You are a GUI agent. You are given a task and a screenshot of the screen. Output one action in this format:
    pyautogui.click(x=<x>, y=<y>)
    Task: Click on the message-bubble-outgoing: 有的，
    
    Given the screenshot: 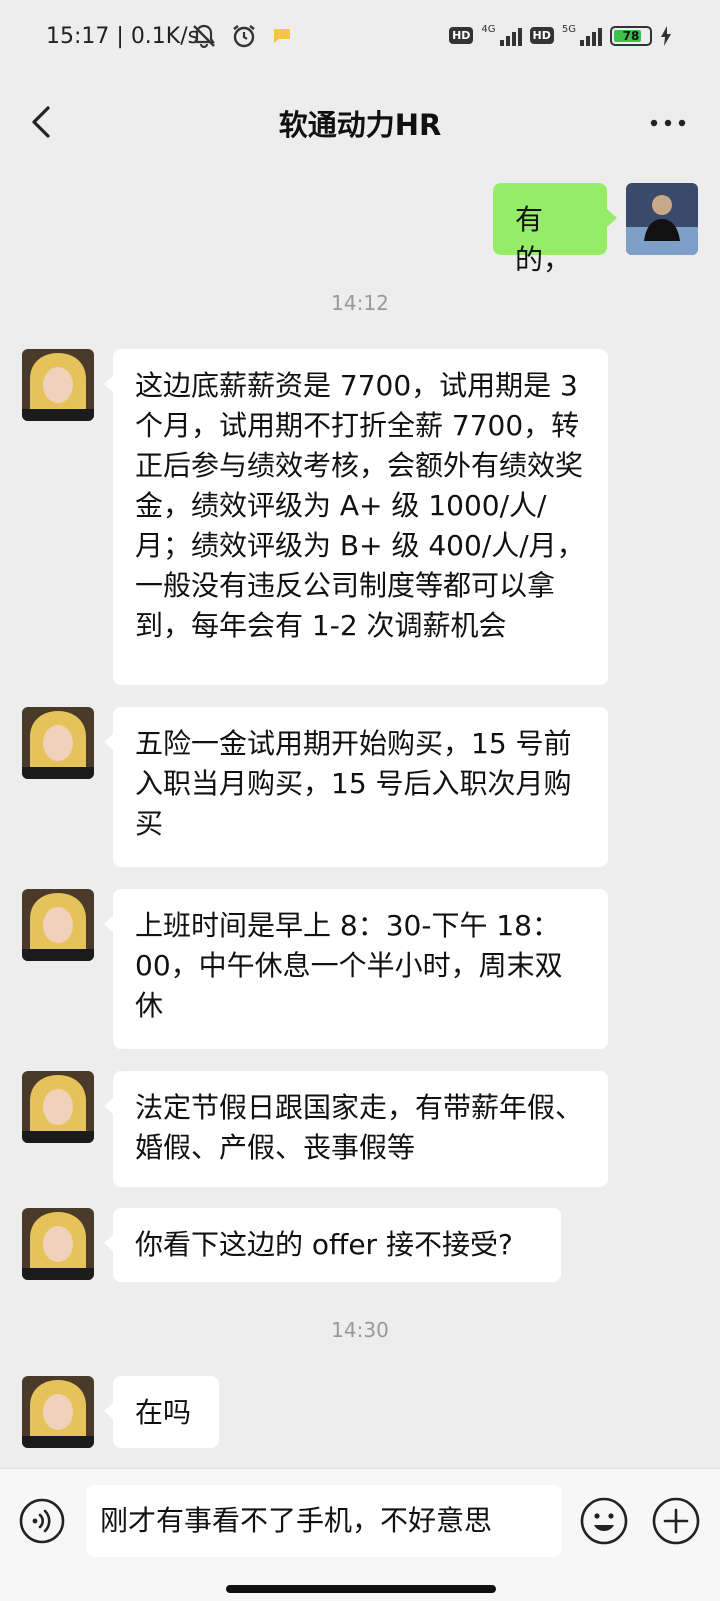 What is the action you would take?
    pyautogui.click(x=555, y=229)
    